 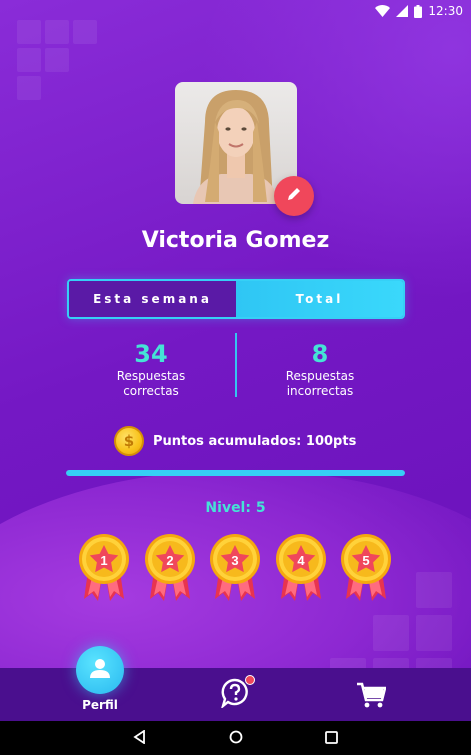 I want to click on incorrect-answers-label-line1: Respuestas, so click(x=320, y=376).